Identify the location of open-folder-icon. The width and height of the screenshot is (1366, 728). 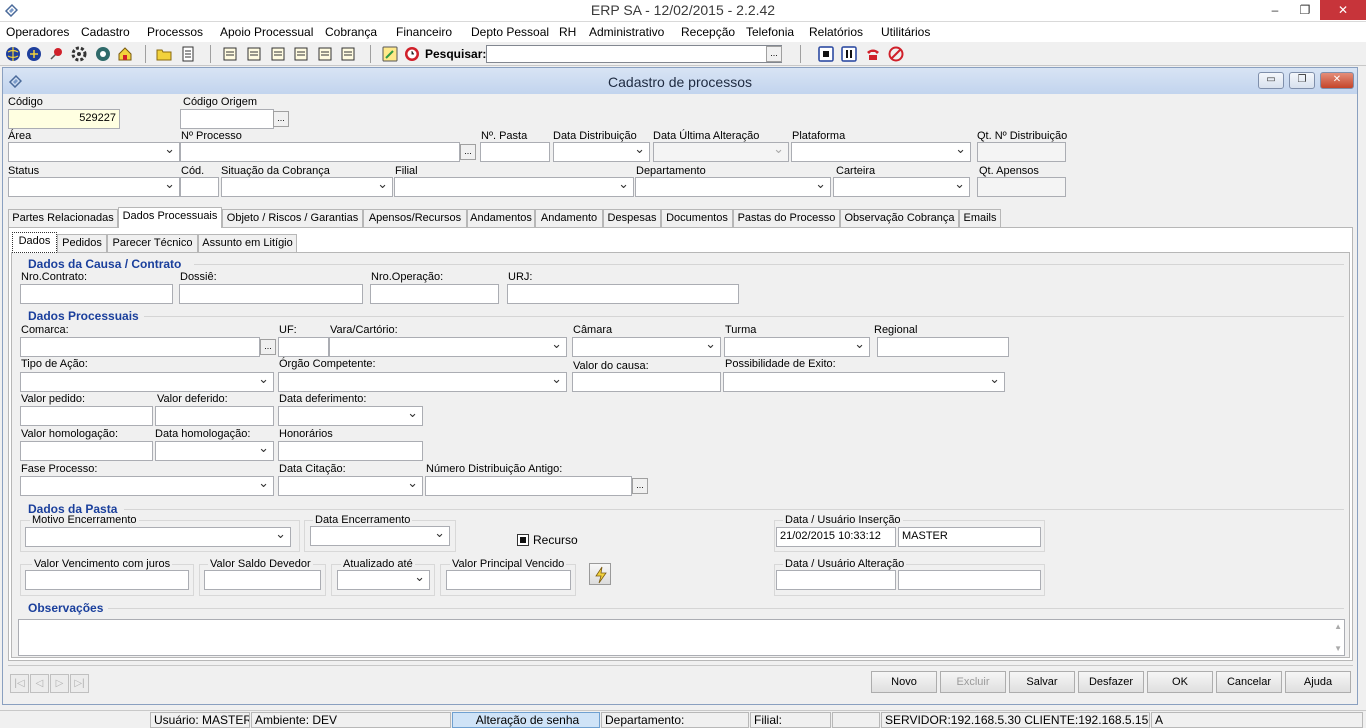
(164, 54).